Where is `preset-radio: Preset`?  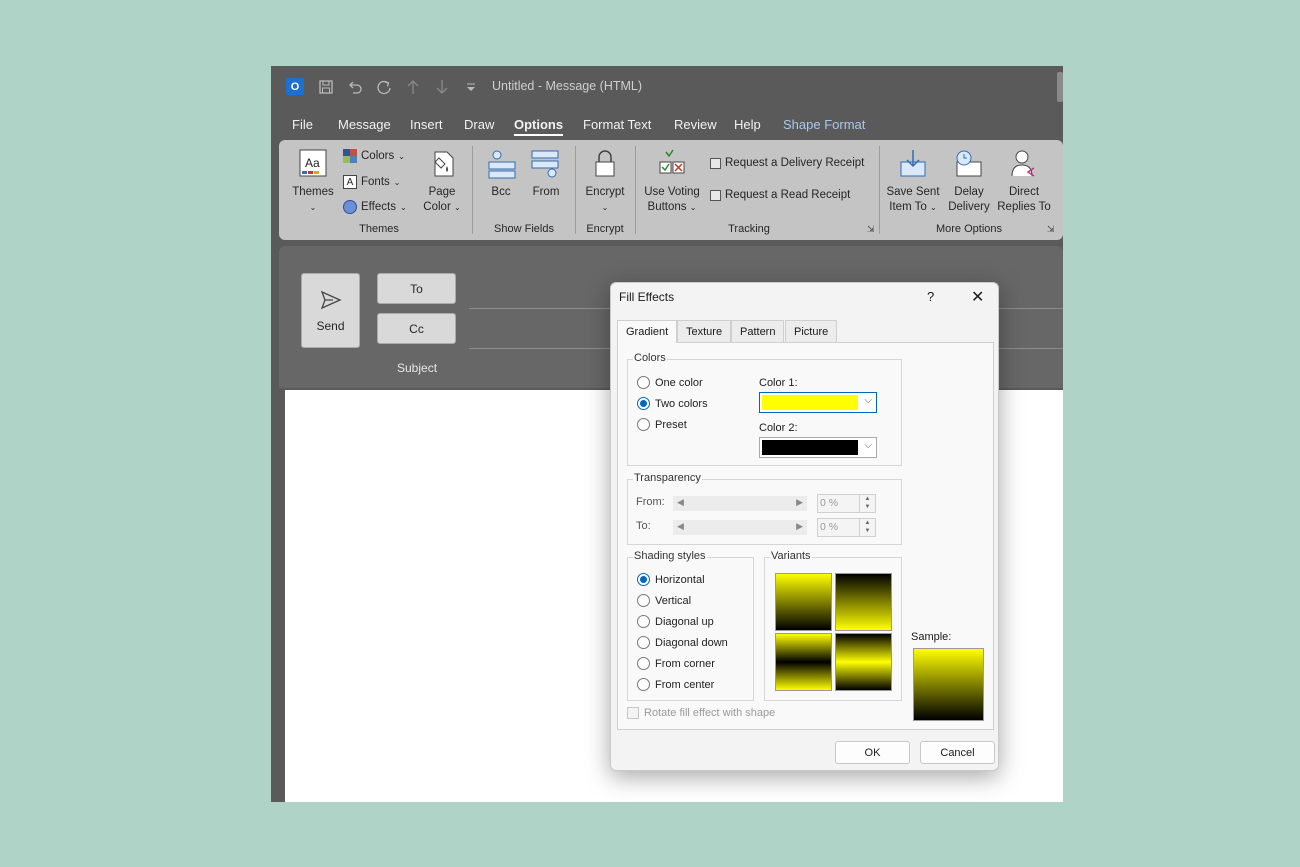
preset-radio: Preset is located at coordinates (662, 424).